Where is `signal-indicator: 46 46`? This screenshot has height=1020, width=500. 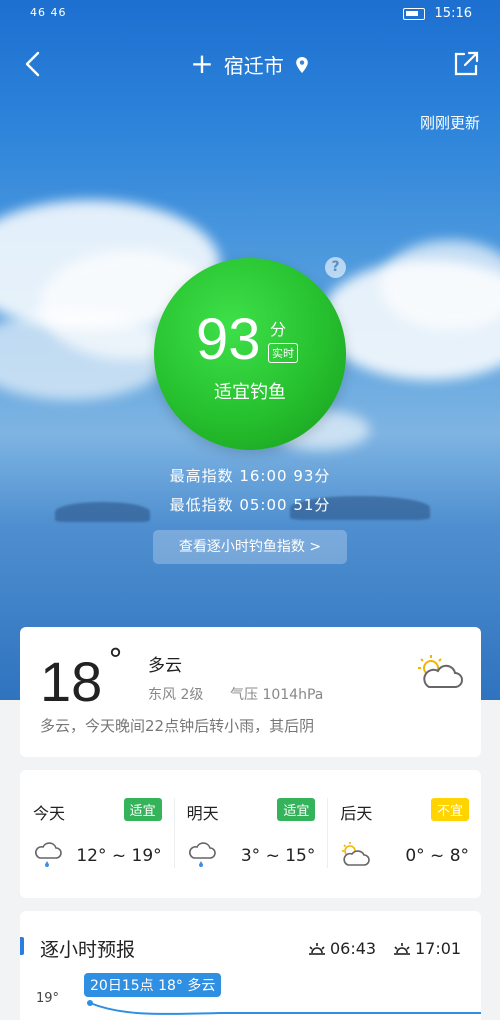 signal-indicator: 46 46 is located at coordinates (48, 12).